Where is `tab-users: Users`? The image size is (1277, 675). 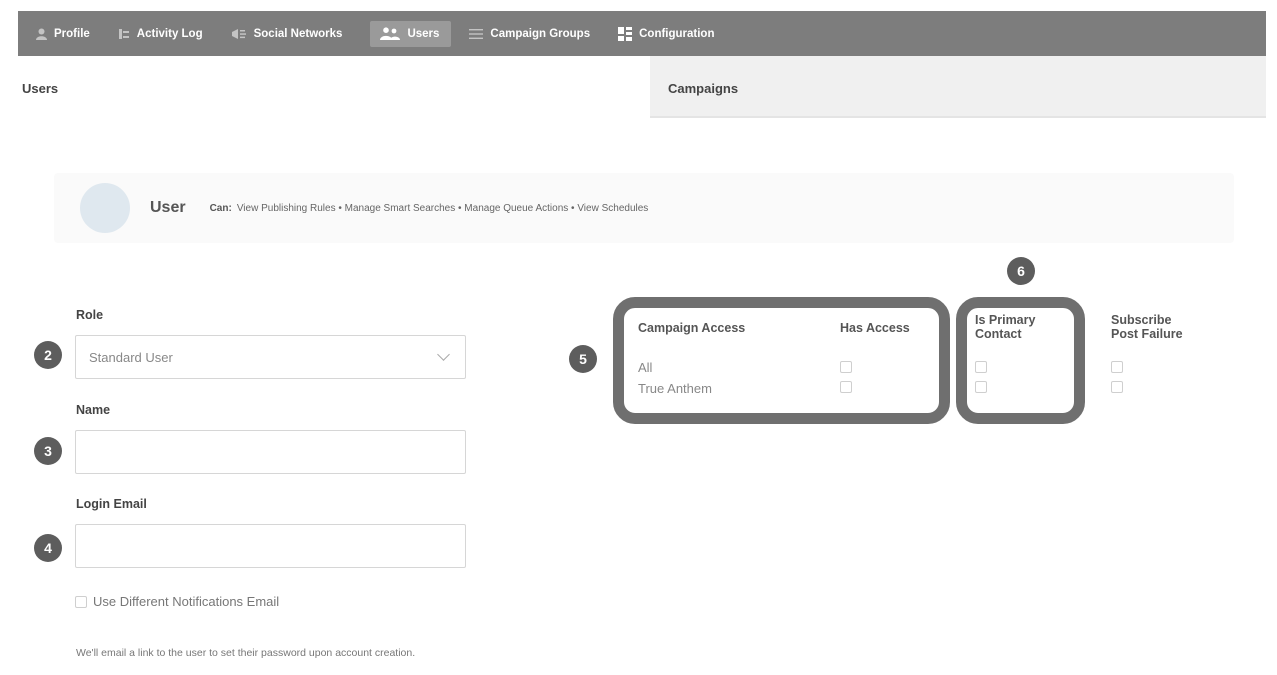 tab-users: Users is located at coordinates (334, 87).